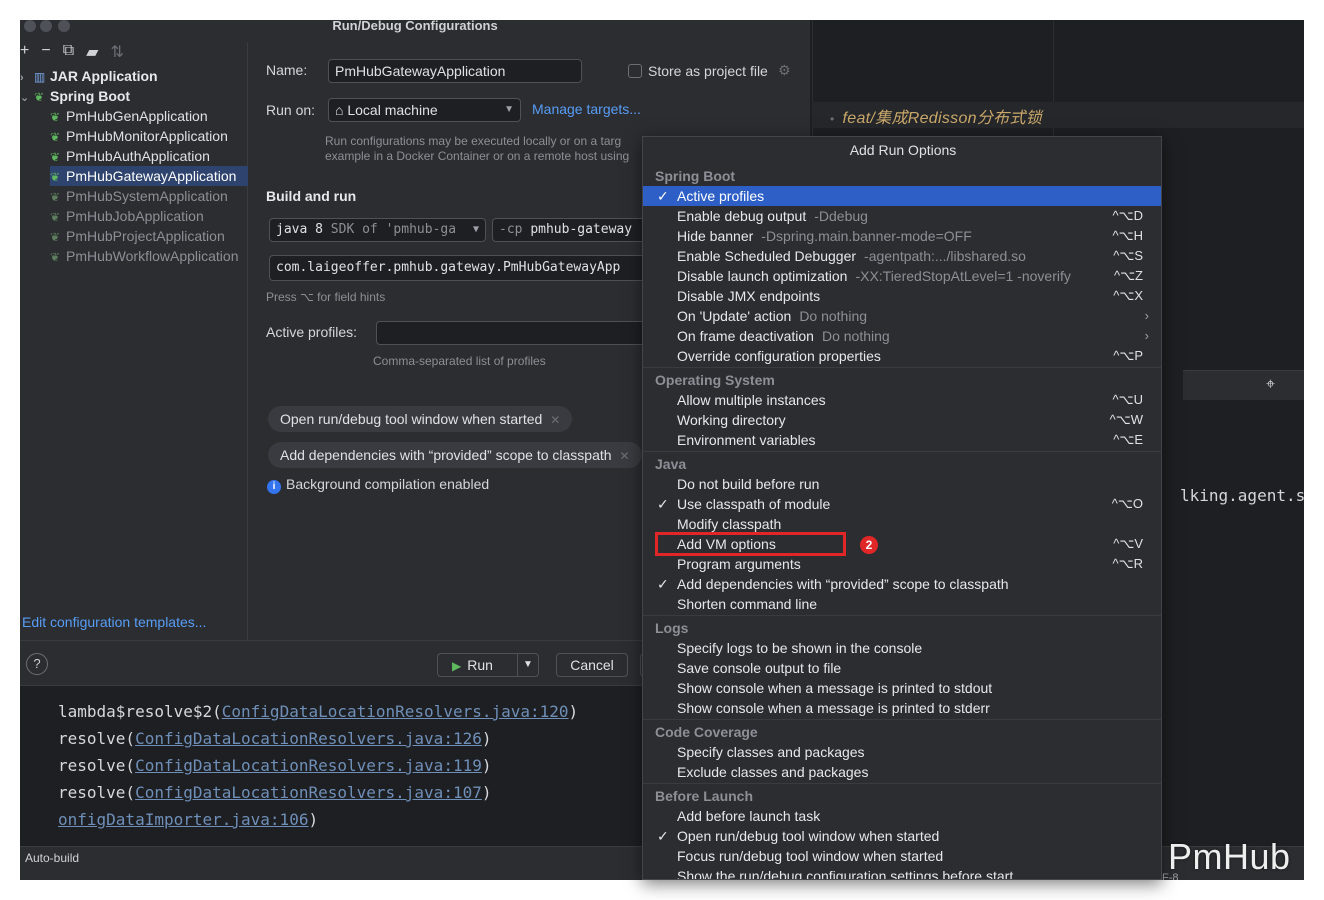 This screenshot has width=1324, height=900. What do you see at coordinates (183, 819) in the screenshot?
I see `console-source-link: onfigDataImporter.java:106` at bounding box center [183, 819].